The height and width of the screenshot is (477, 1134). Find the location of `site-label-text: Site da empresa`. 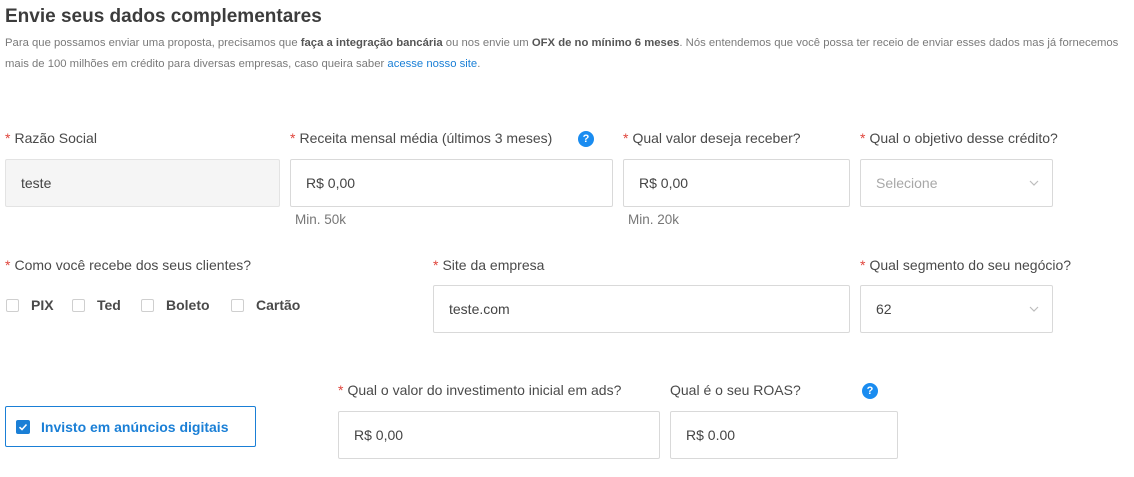

site-label-text: Site da empresa is located at coordinates (493, 265).